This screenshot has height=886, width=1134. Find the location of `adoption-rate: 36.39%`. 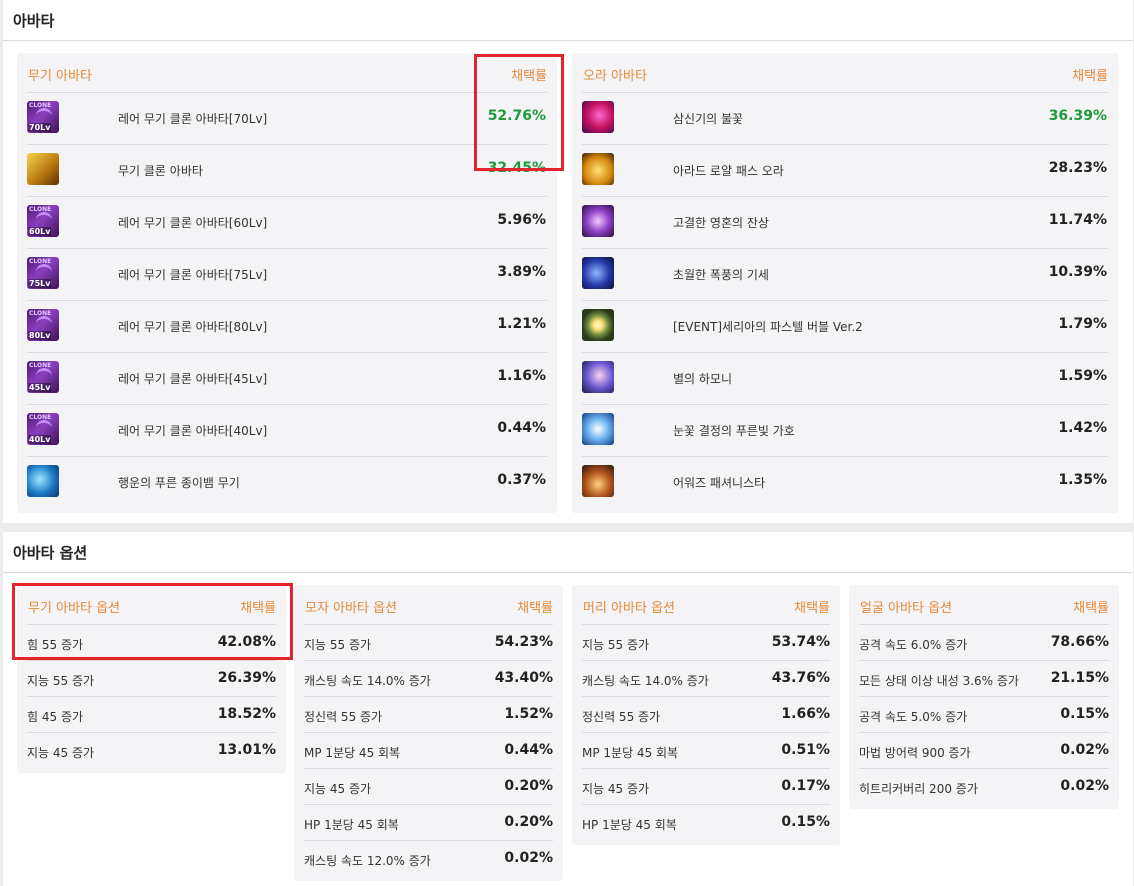

adoption-rate: 36.39% is located at coordinates (1077, 116).